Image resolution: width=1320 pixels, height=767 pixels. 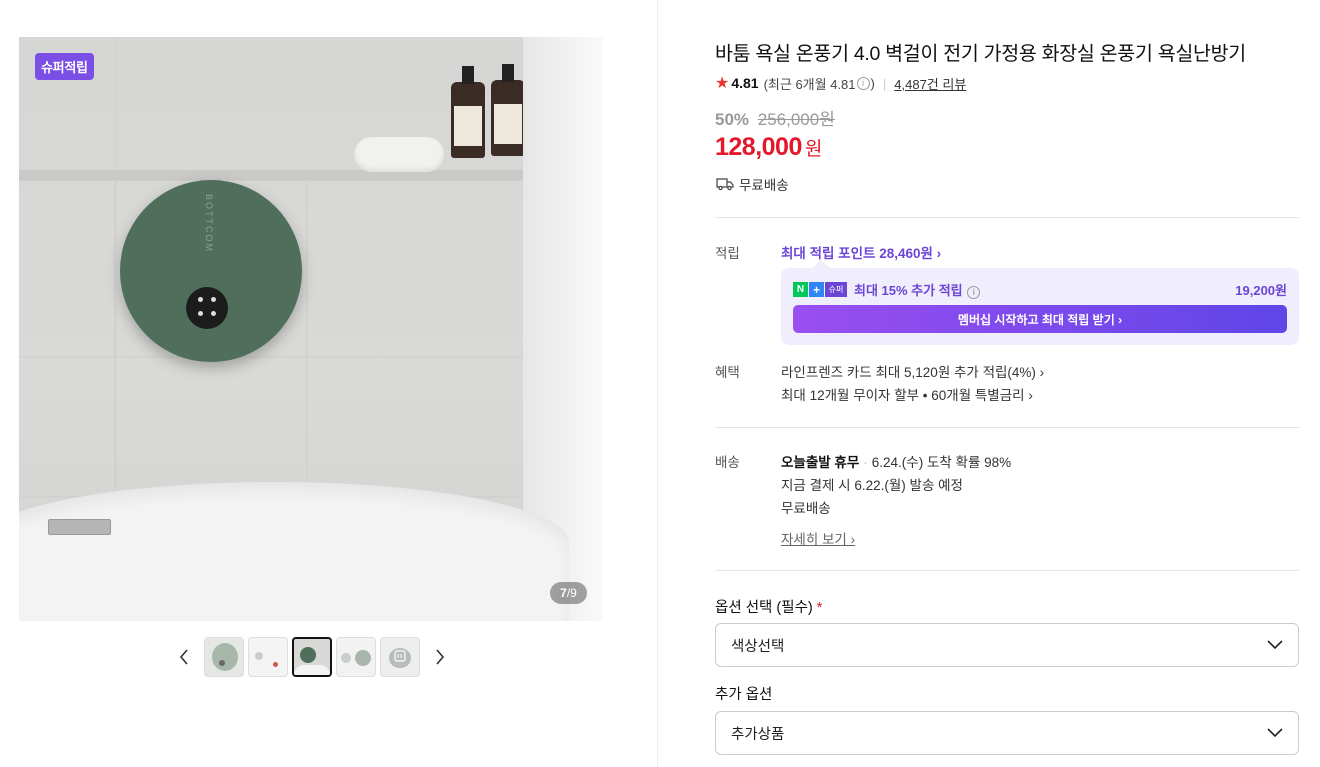 I want to click on price-row: 128,000 원, so click(x=768, y=147).